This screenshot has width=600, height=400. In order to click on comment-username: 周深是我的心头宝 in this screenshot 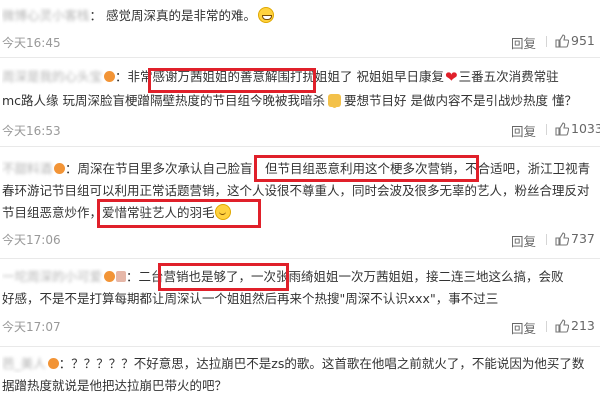, I will do `click(52, 76)`.